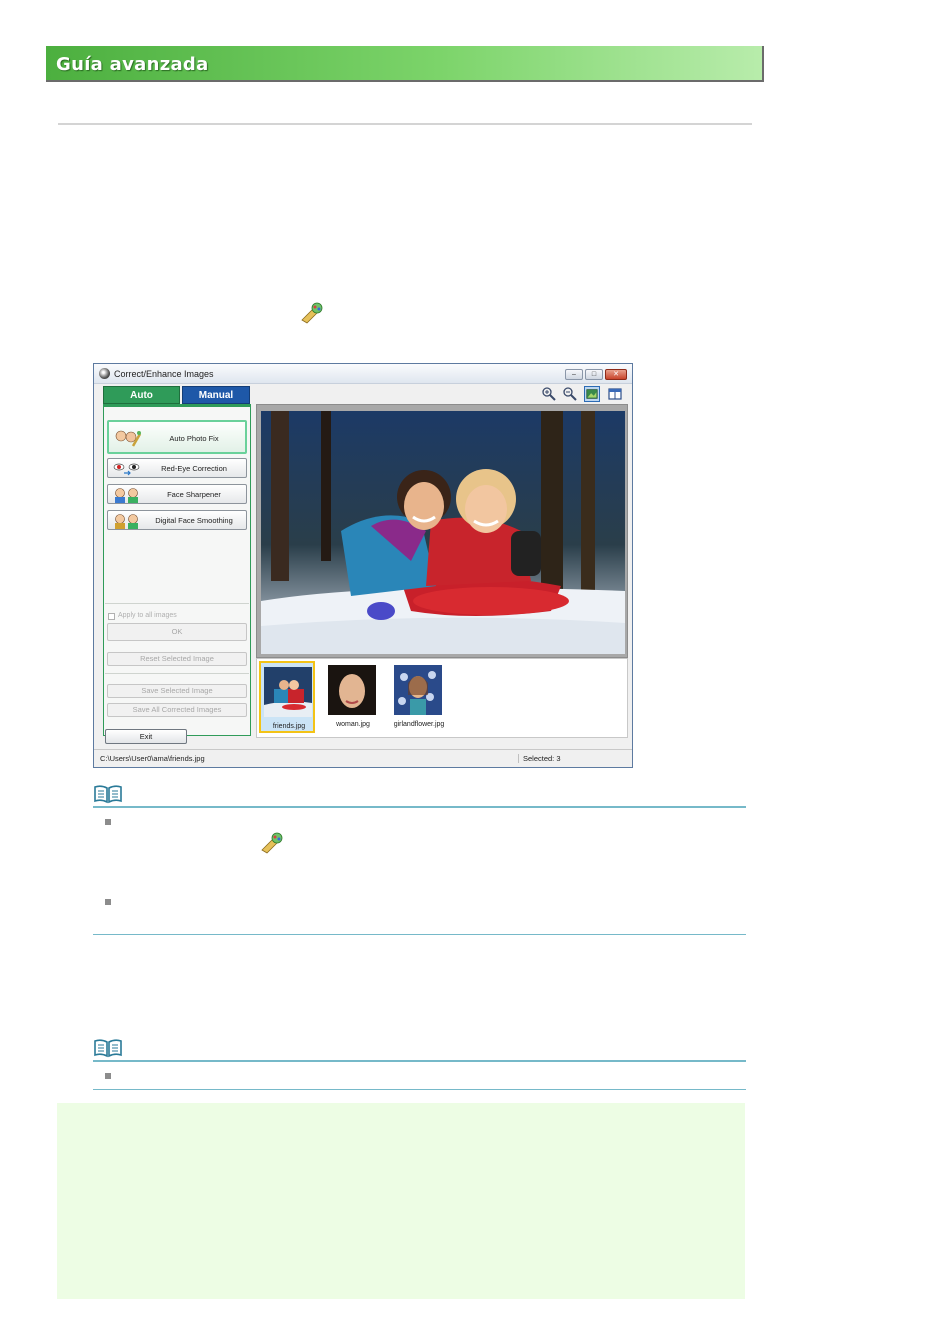  What do you see at coordinates (104, 373) in the screenshot?
I see `app-logo-icon` at bounding box center [104, 373].